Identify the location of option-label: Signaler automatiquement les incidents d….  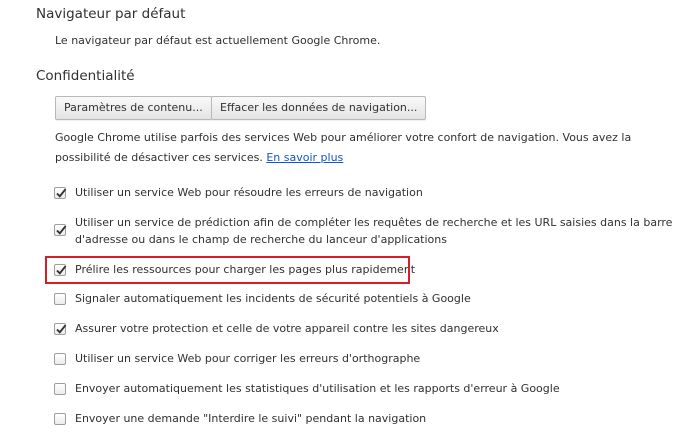
(273, 298).